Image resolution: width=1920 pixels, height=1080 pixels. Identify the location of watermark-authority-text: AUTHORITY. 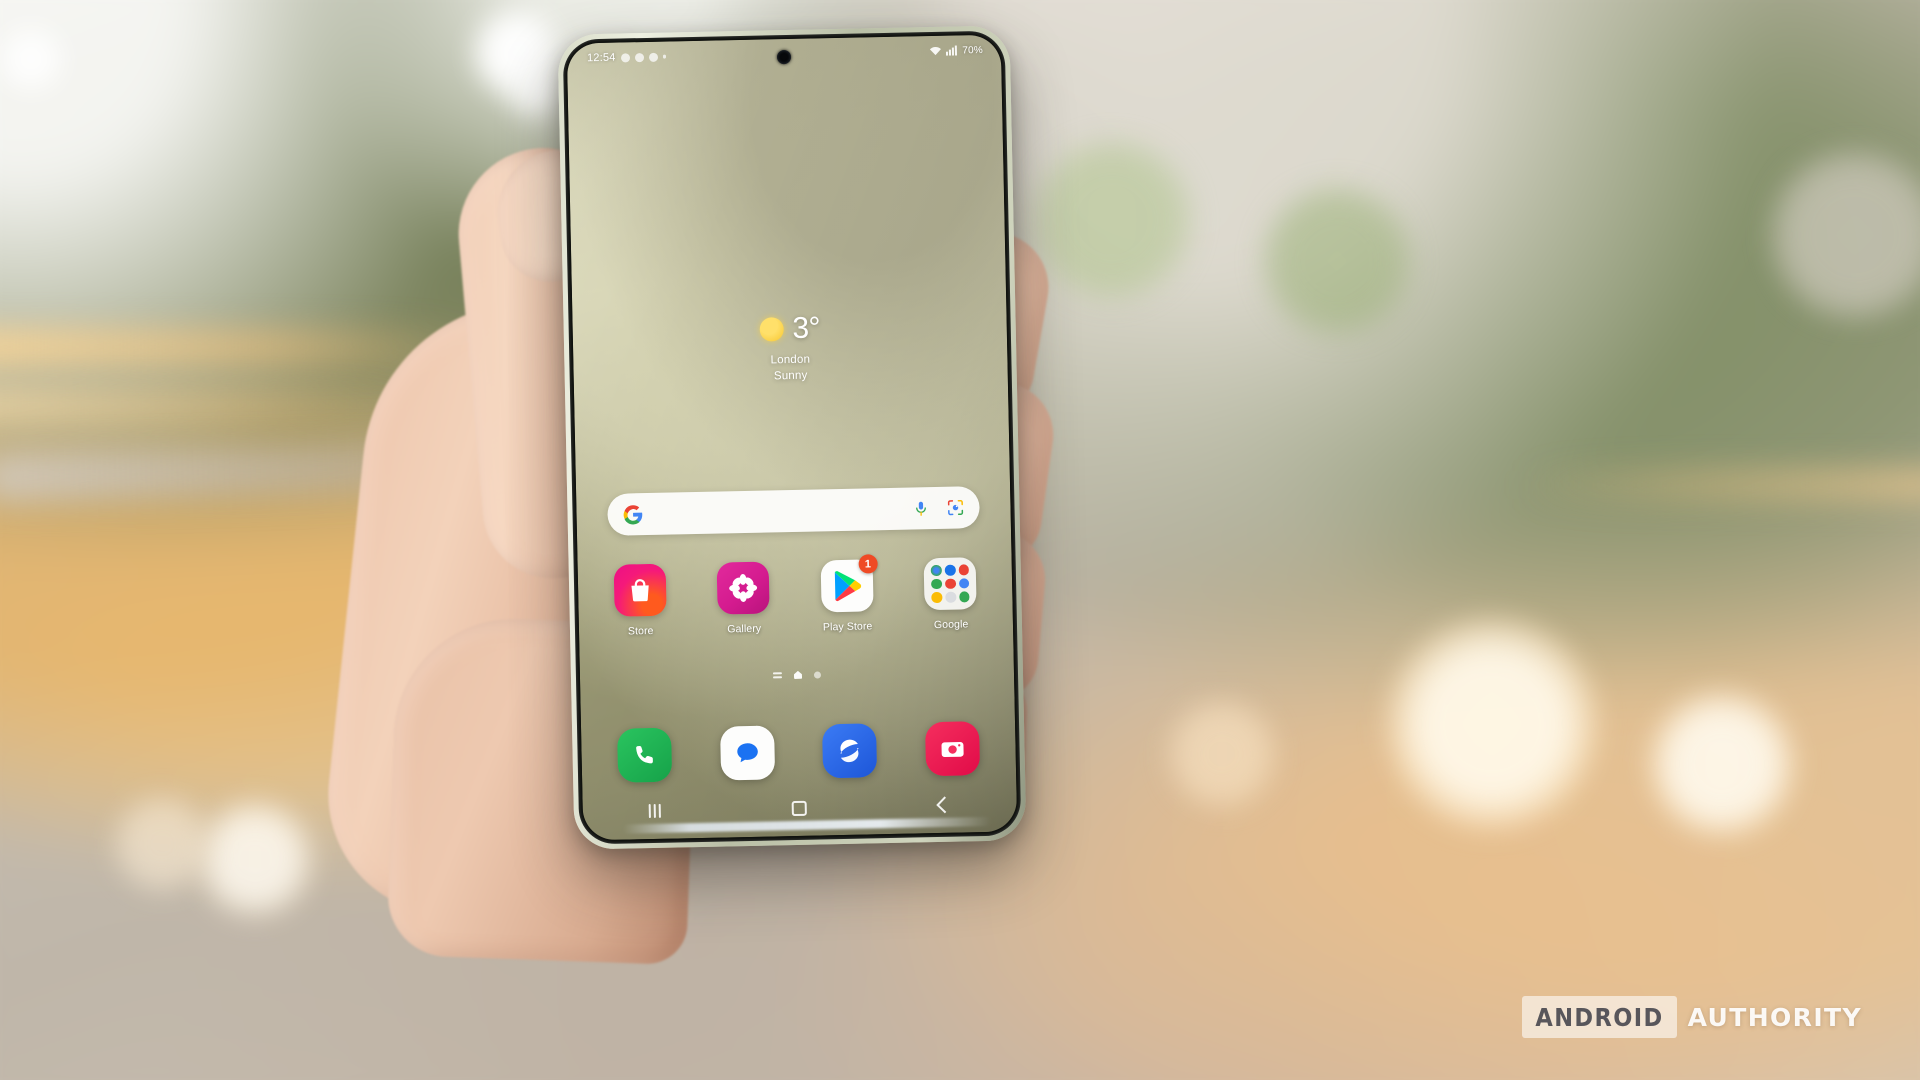
(1774, 1017).